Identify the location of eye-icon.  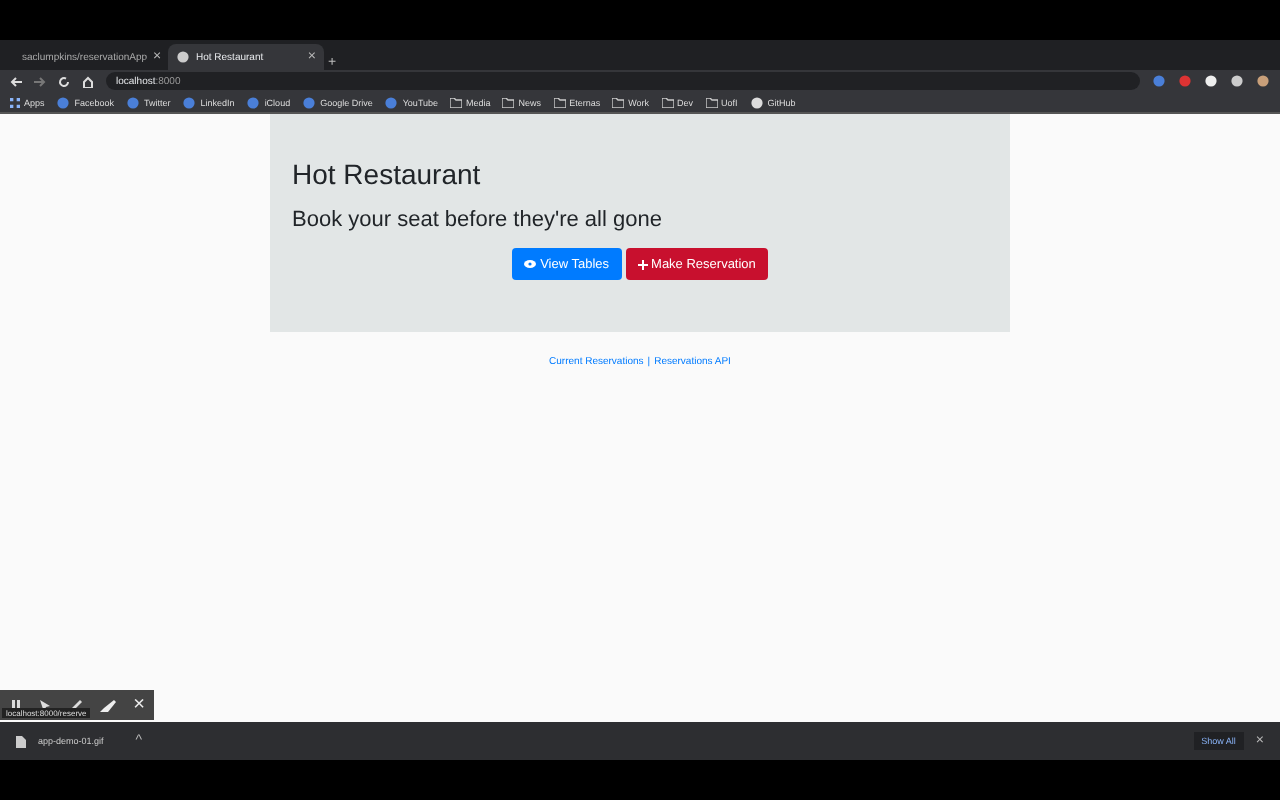
(530, 264).